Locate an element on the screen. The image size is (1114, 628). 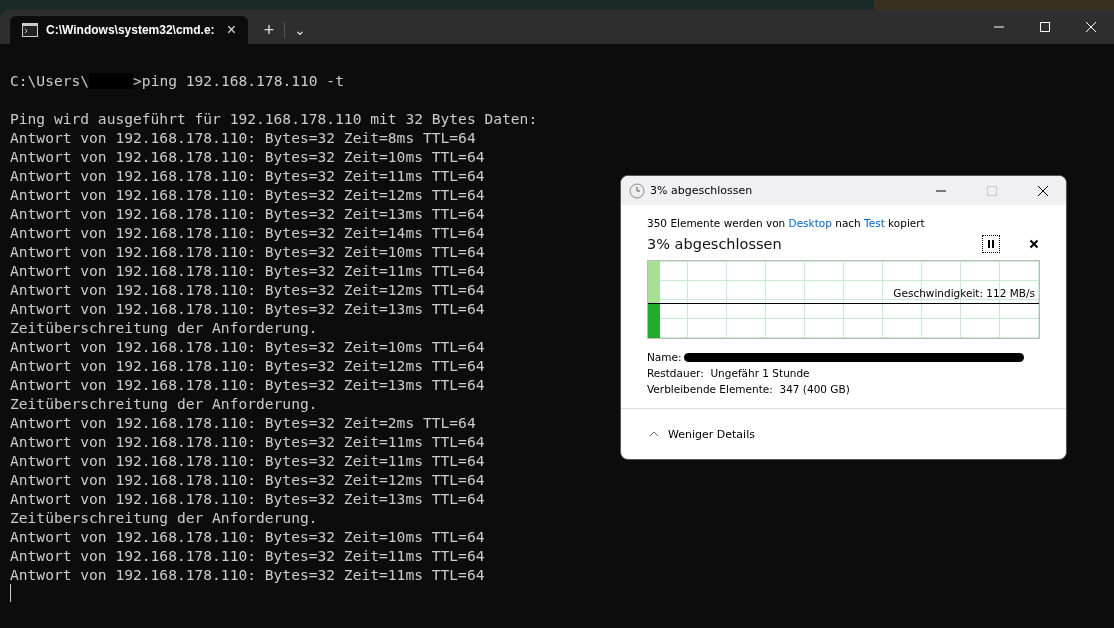
pause-icon is located at coordinates (991, 244).